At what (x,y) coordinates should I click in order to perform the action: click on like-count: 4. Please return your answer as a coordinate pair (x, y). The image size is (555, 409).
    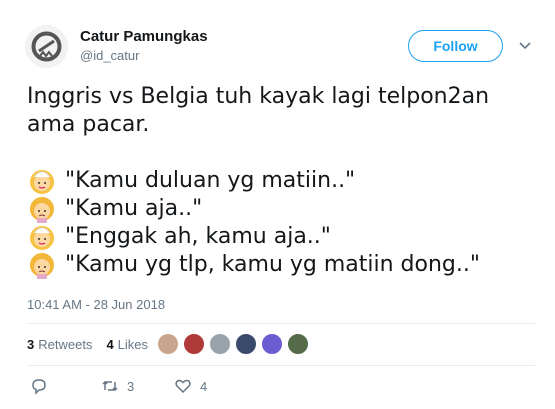
    Looking at the image, I should click on (204, 386).